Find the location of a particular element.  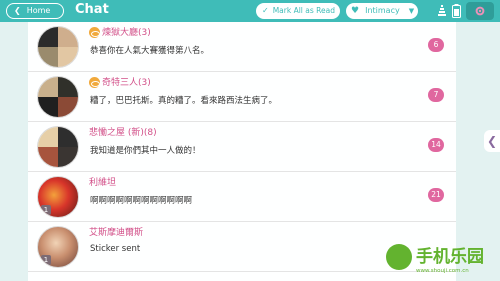

chat-last-message: 啊啊啊啊啊啊啊啊啊啊啊啊 is located at coordinates (141, 201).